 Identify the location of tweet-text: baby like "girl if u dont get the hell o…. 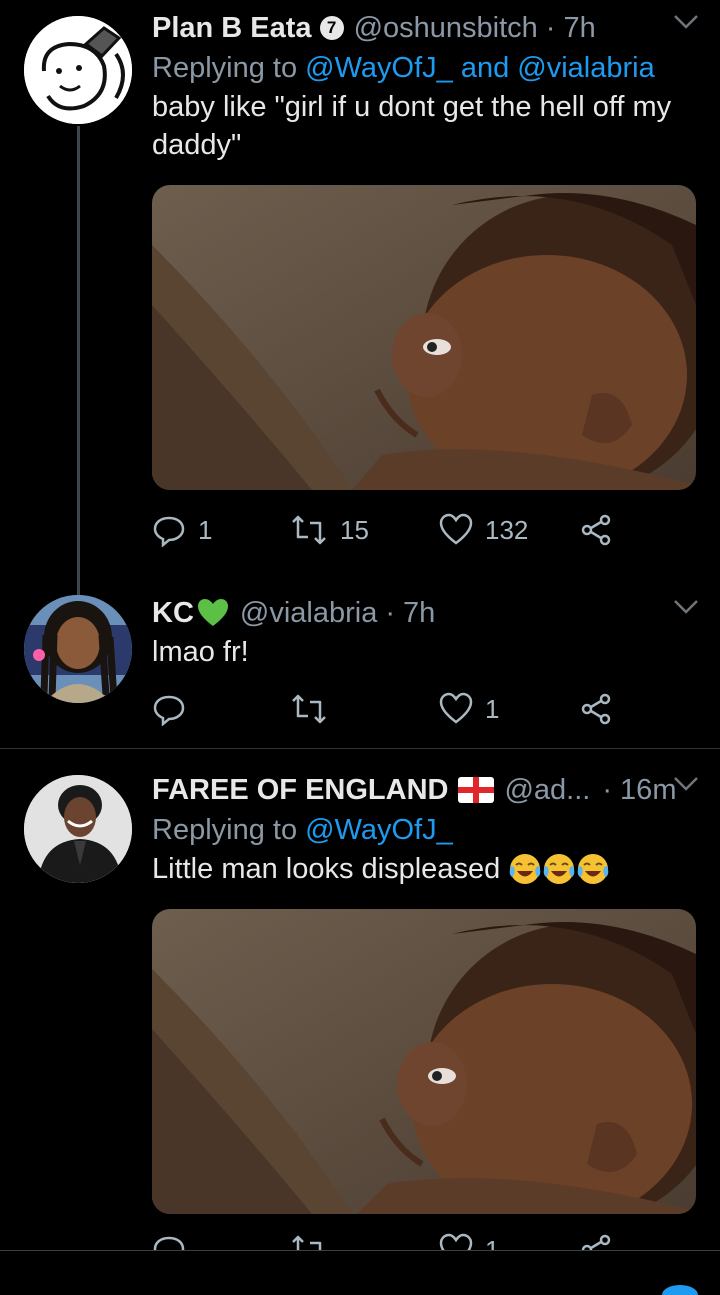
(412, 126).